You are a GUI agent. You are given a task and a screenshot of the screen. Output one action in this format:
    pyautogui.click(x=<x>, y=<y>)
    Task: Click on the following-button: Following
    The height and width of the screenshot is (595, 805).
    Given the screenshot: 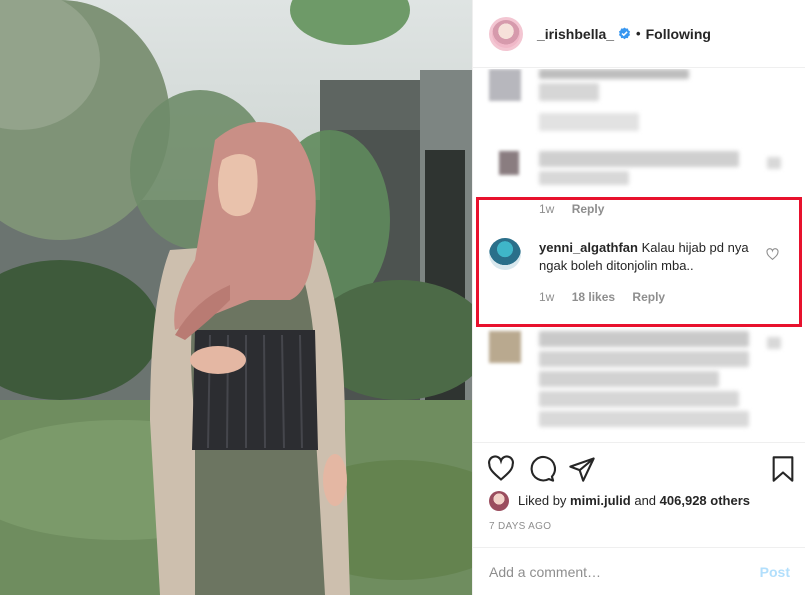 What is the action you would take?
    pyautogui.click(x=678, y=34)
    